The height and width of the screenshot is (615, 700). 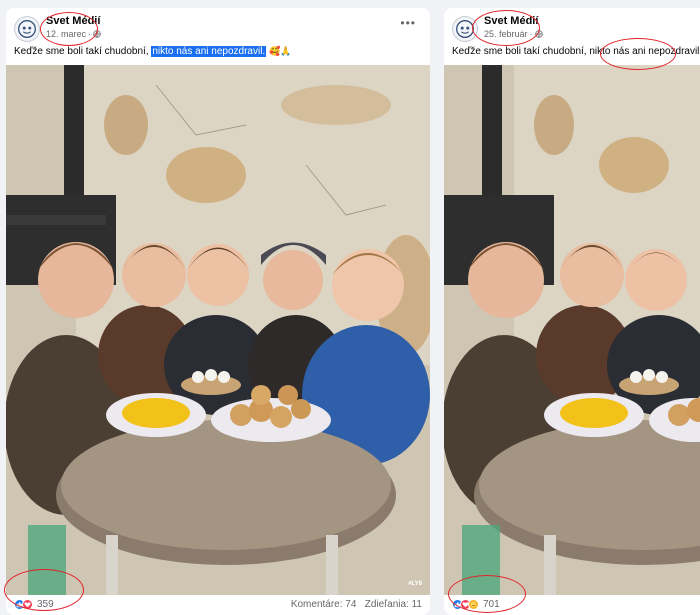 I want to click on post-footer: 359 Komentáre: 74 Zdieľania: 11, so click(x=218, y=605).